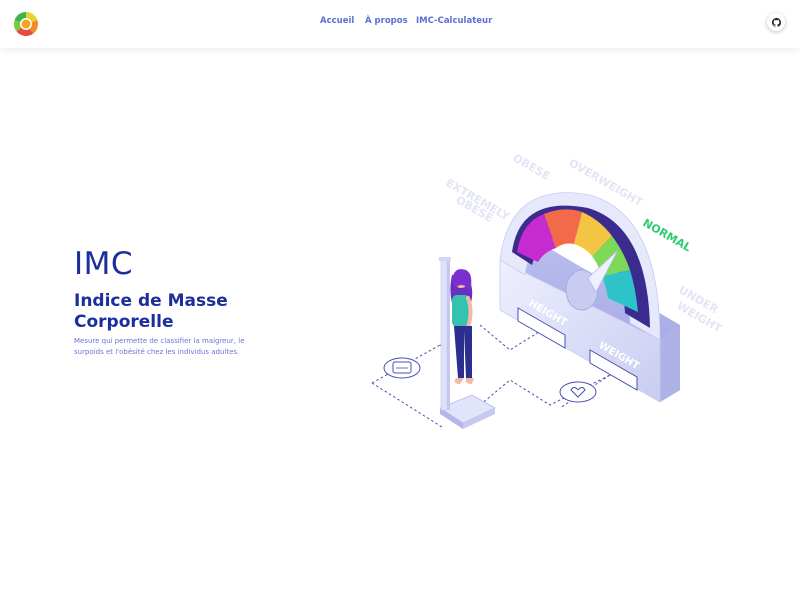 Image resolution: width=800 pixels, height=600 pixels. Describe the element at coordinates (532, 167) in the screenshot. I see `label-obese: OBESE` at that location.